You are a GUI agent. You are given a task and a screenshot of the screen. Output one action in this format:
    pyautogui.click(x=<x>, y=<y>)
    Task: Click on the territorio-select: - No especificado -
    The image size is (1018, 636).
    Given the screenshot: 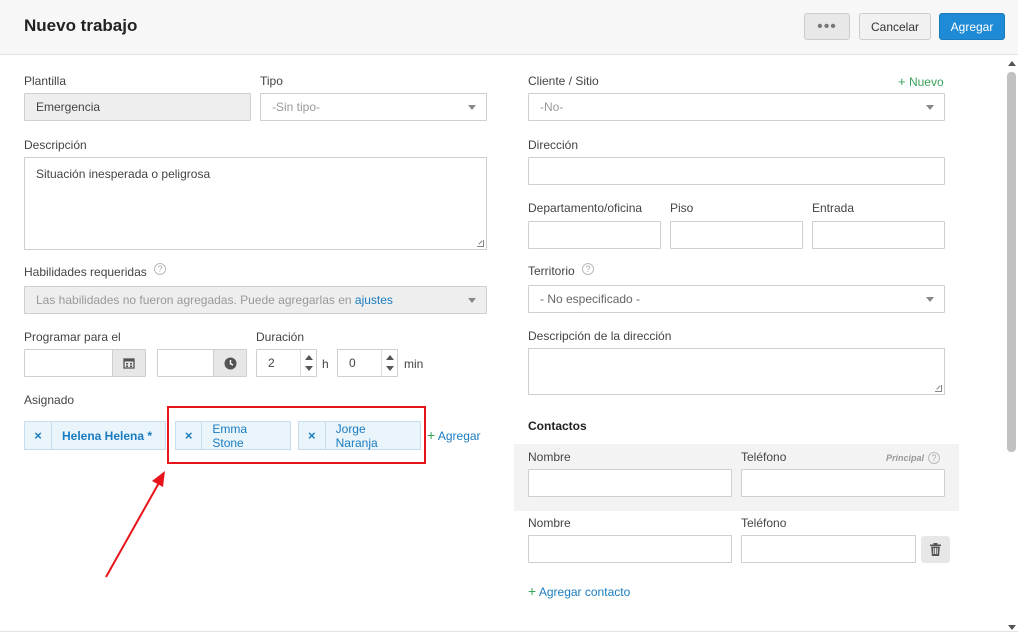 What is the action you would take?
    pyautogui.click(x=736, y=299)
    